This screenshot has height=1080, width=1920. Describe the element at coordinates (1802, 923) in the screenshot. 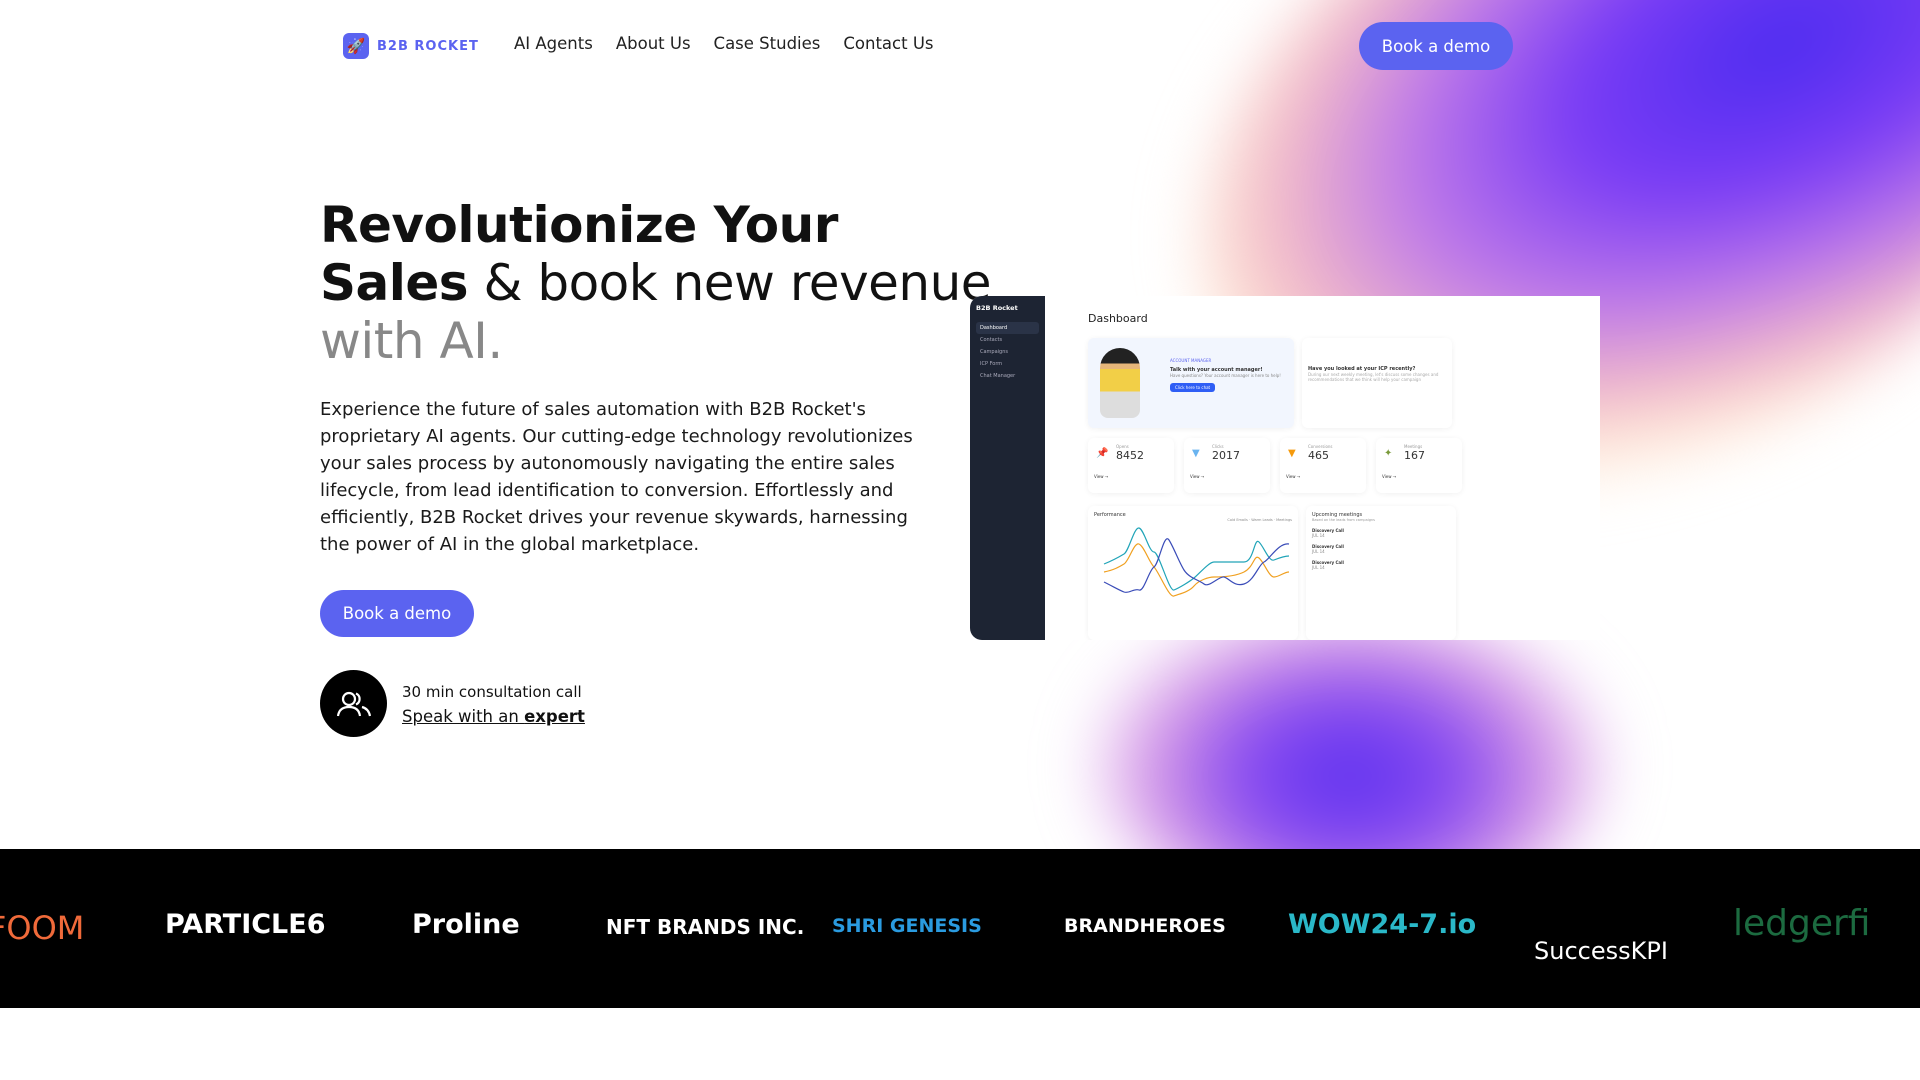

I see `logo-ledgerfi: ledgerfi` at that location.